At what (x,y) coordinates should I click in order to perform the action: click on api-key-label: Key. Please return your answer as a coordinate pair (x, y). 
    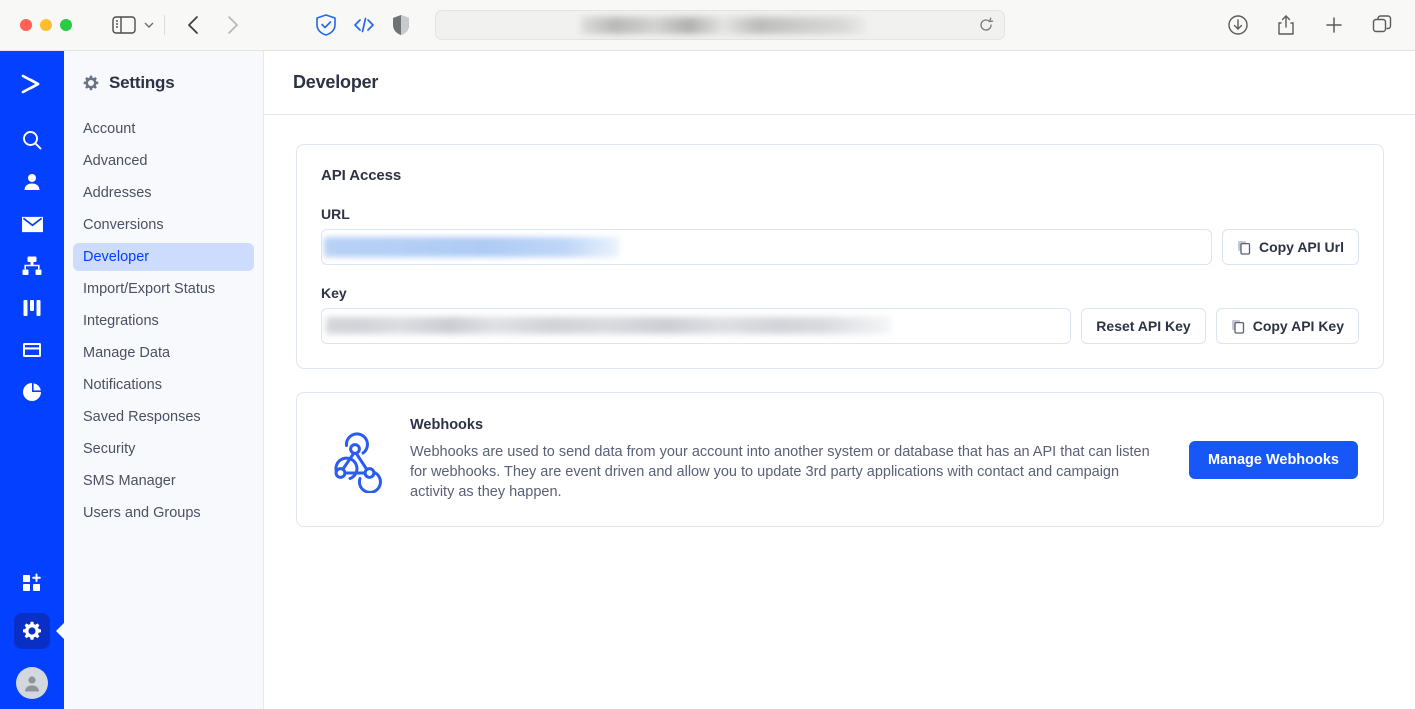
    Looking at the image, I should click on (334, 293).